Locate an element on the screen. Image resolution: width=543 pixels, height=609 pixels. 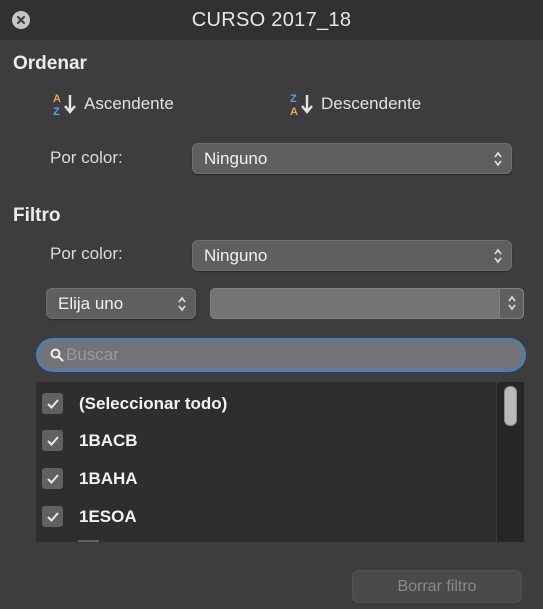
criteria-combobox is located at coordinates (367, 303).